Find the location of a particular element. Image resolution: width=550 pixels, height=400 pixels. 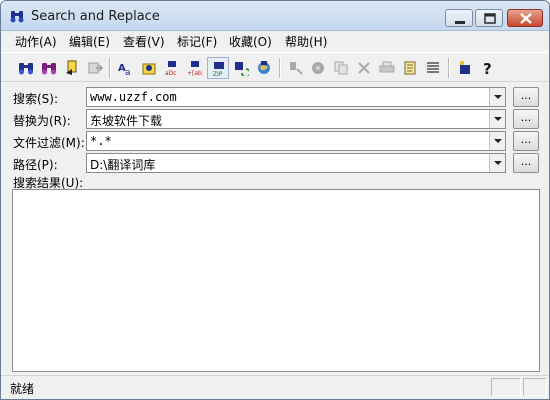

refresh-search-button is located at coordinates (241, 68).